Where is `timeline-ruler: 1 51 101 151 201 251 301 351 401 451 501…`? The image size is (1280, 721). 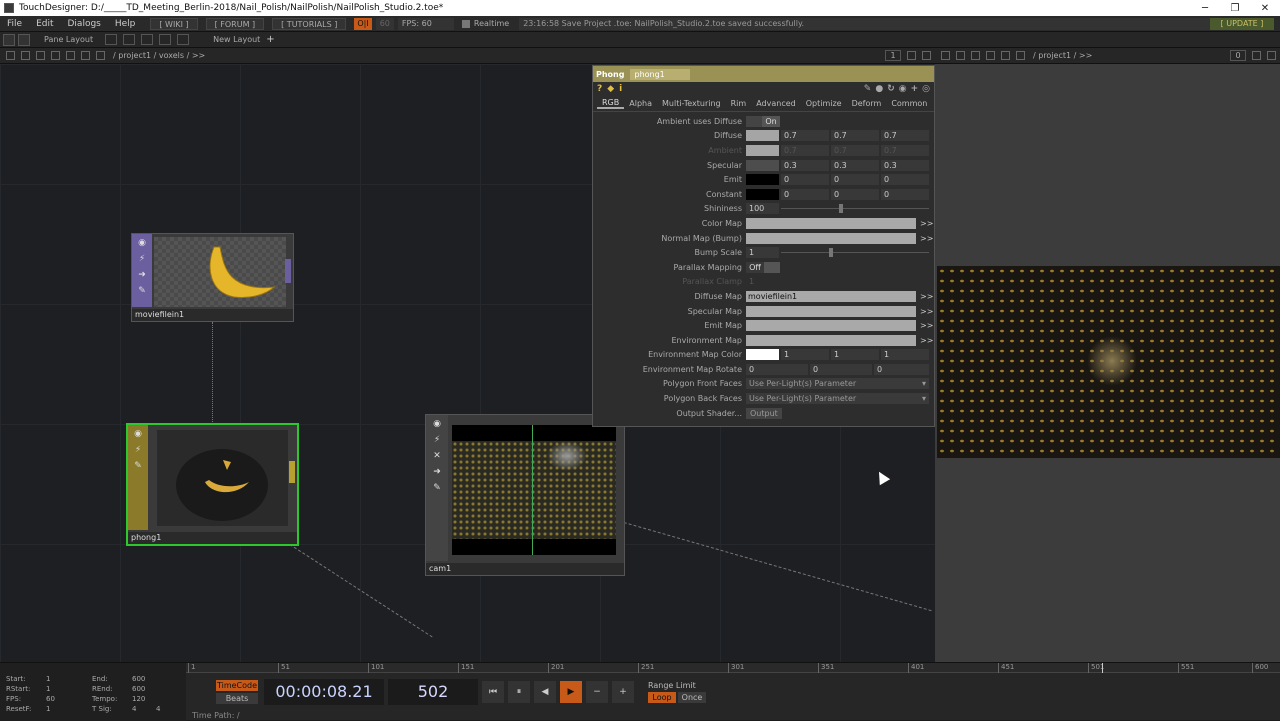
timeline-ruler: 1 51 101 151 201 251 301 351 401 451 501… is located at coordinates (733, 668).